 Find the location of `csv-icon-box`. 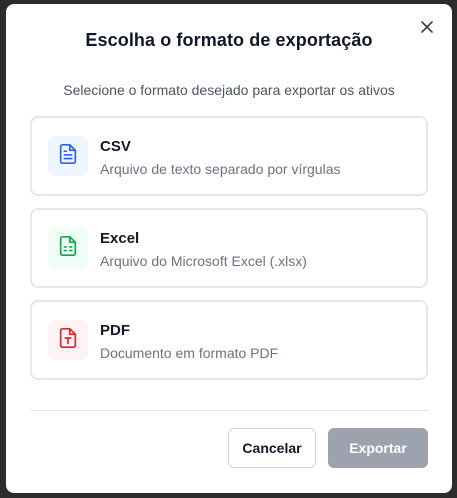

csv-icon-box is located at coordinates (68, 156).